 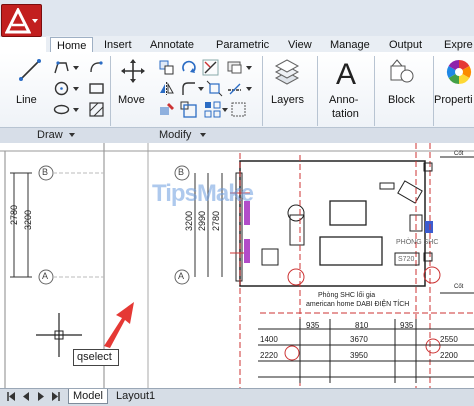 What do you see at coordinates (96, 67) in the screenshot?
I see `arc-icon` at bounding box center [96, 67].